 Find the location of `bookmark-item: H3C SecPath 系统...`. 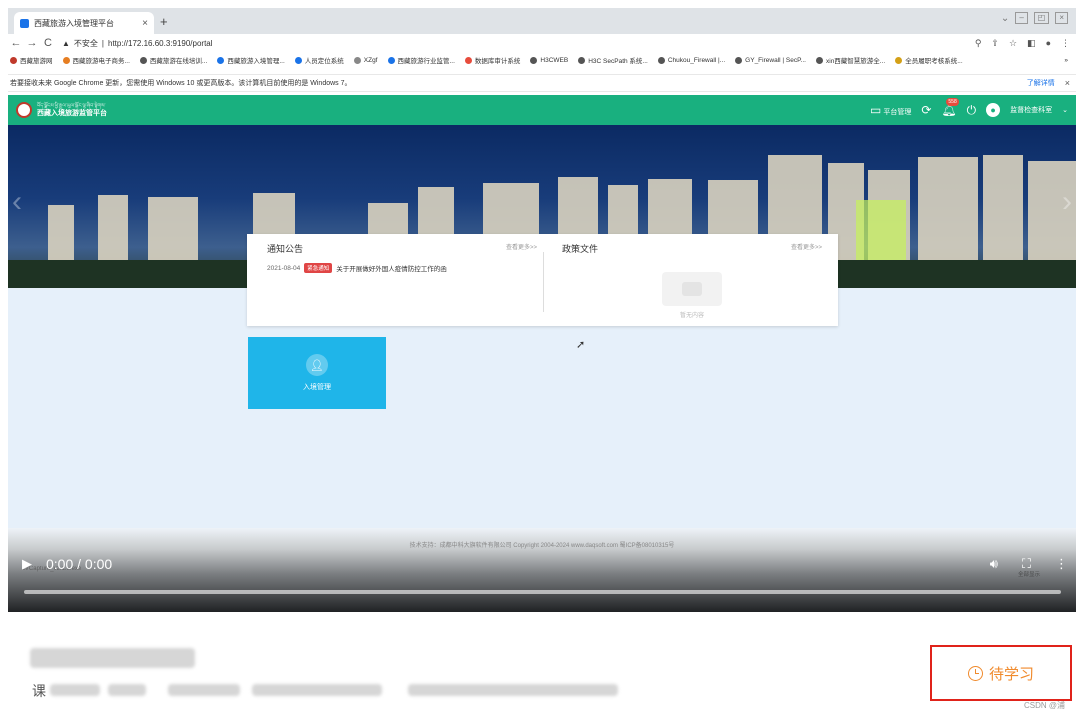

bookmark-item: H3C SecPath 系统... is located at coordinates (613, 60).